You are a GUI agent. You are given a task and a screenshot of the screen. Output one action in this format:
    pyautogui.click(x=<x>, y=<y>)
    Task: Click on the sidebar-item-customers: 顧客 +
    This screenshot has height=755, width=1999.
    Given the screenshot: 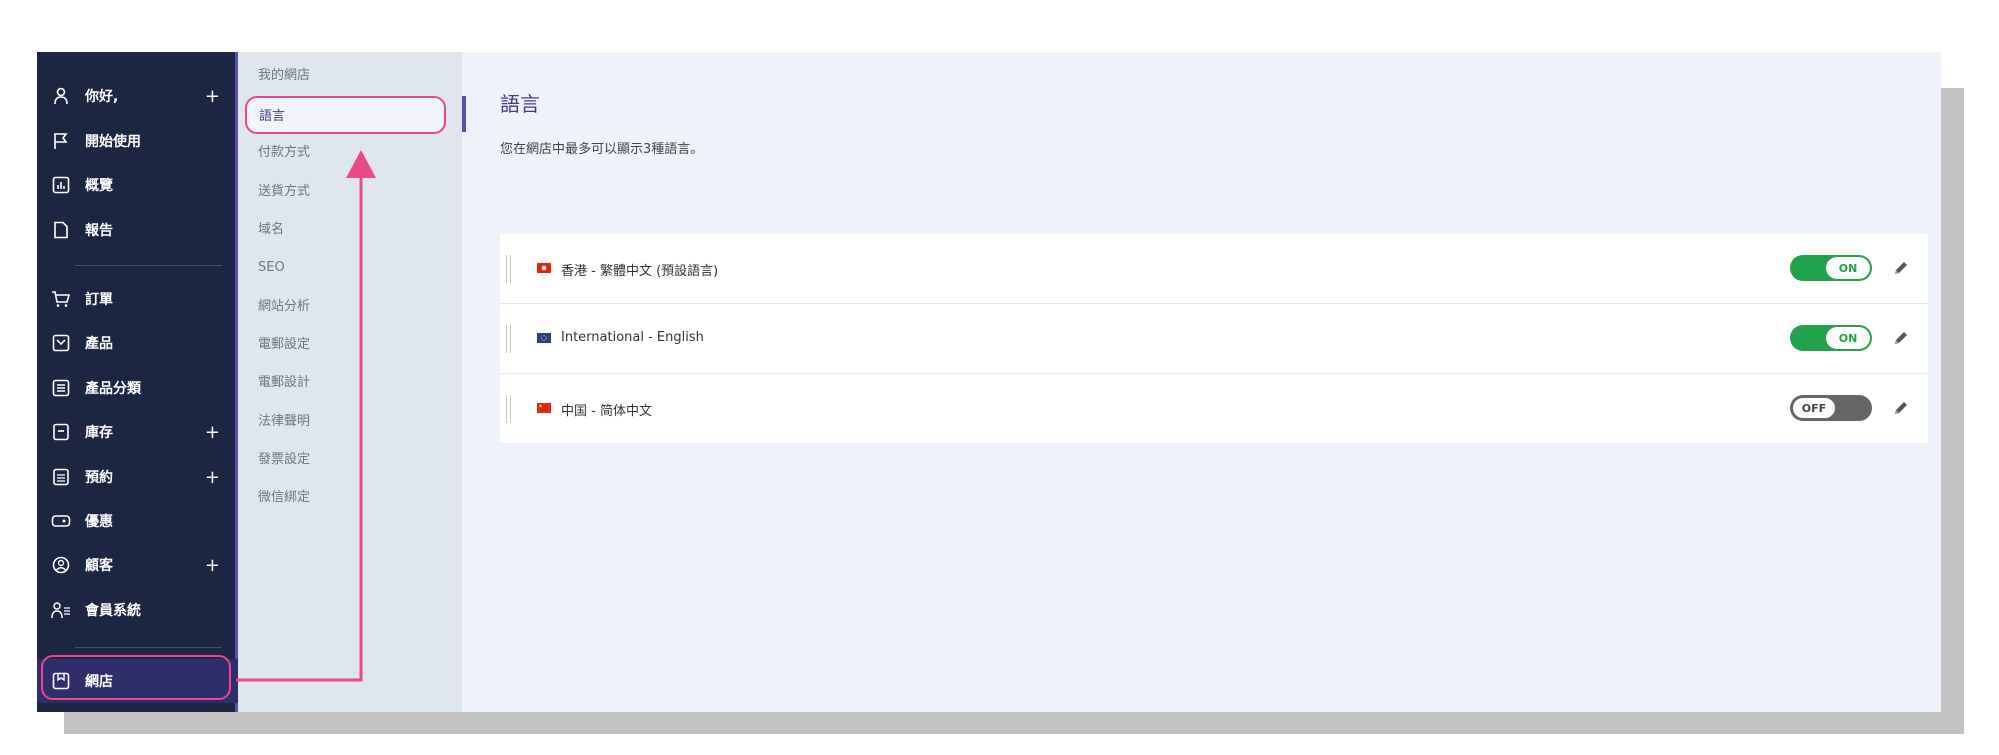 What is the action you would take?
    pyautogui.click(x=137, y=565)
    